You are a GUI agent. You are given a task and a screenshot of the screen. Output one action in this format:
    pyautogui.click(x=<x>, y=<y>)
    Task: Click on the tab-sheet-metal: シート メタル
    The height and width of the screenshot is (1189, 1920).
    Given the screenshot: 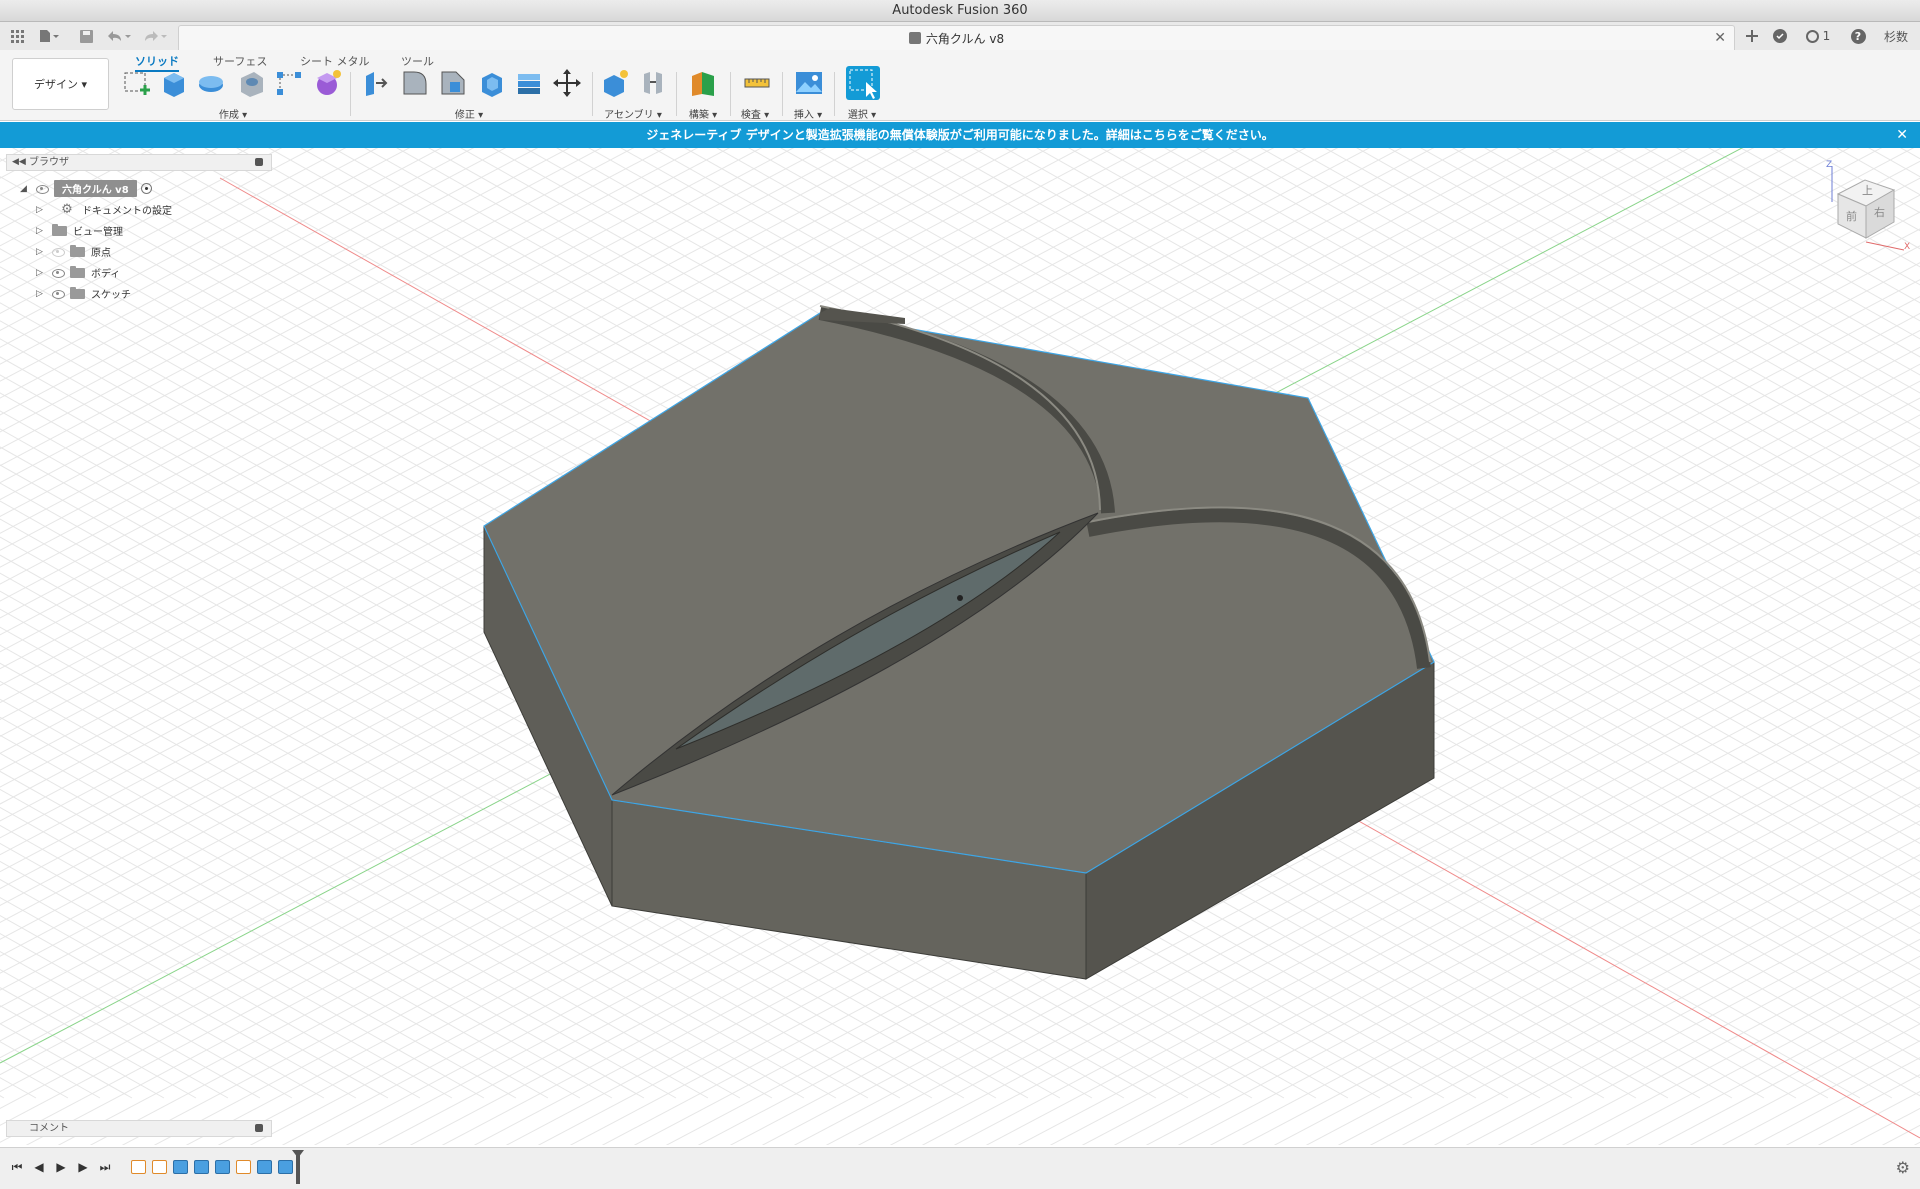 What is the action you would take?
    pyautogui.click(x=335, y=61)
    